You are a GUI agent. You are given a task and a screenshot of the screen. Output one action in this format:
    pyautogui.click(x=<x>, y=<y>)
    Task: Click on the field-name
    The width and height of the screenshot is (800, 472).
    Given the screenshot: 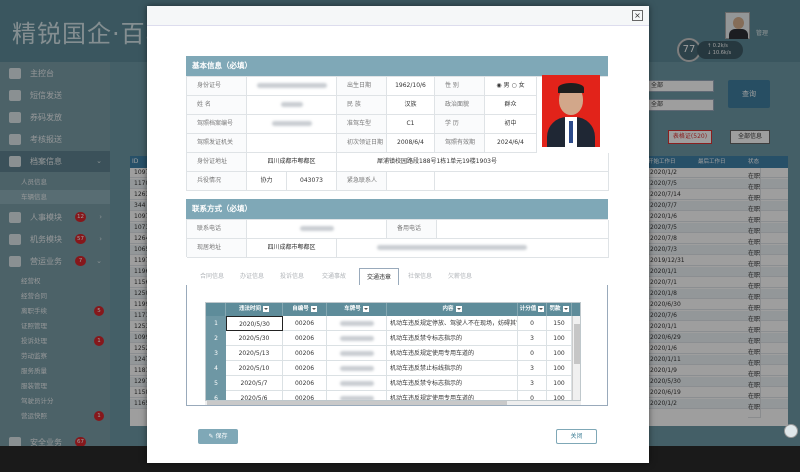 What is the action you would take?
    pyautogui.click(x=292, y=105)
    